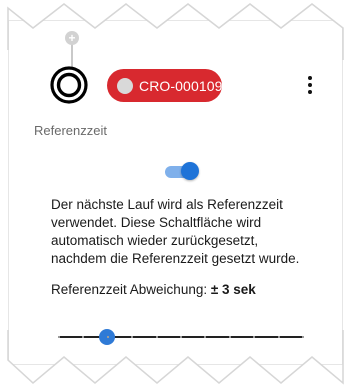 This screenshot has width=351, height=385. I want to click on deviation-row: Referenzzeit Abweichung: ± 3 sek, so click(153, 289).